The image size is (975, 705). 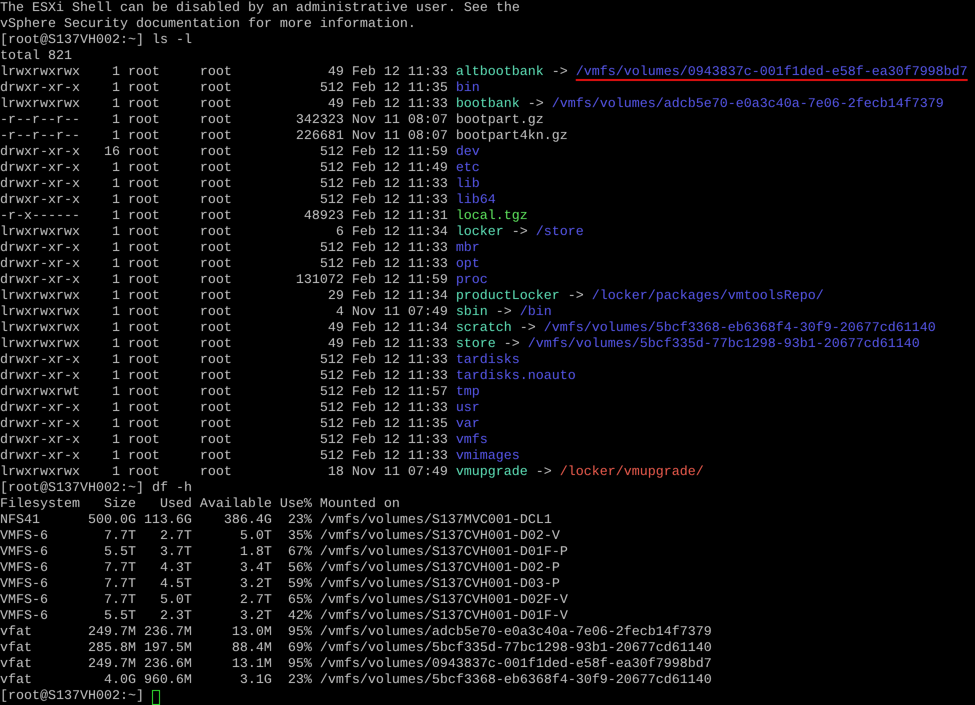 I want to click on shell-command: df -h, so click(x=172, y=489).